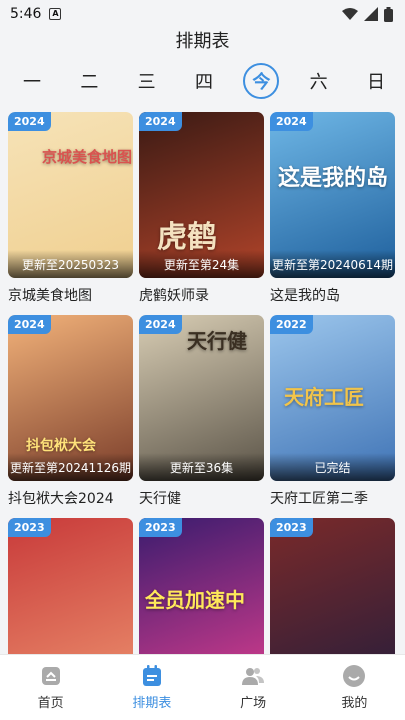  What do you see at coordinates (50, 703) in the screenshot?
I see `nav-label: 首页` at bounding box center [50, 703].